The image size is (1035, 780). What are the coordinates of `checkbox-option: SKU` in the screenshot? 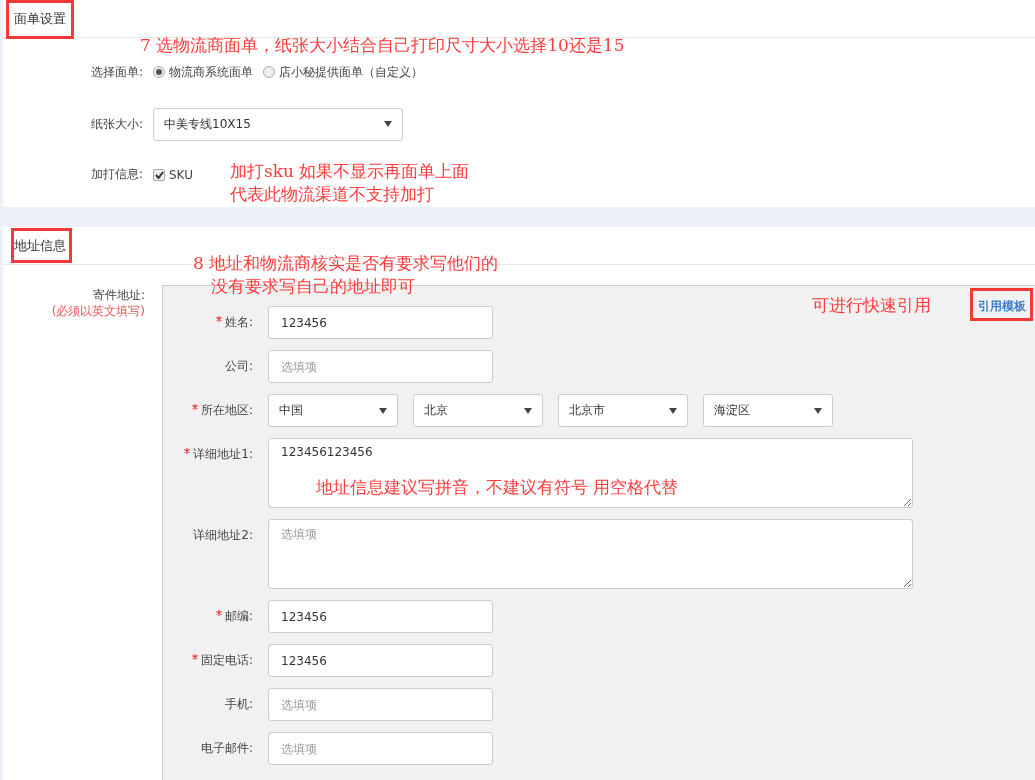 It's located at (173, 174).